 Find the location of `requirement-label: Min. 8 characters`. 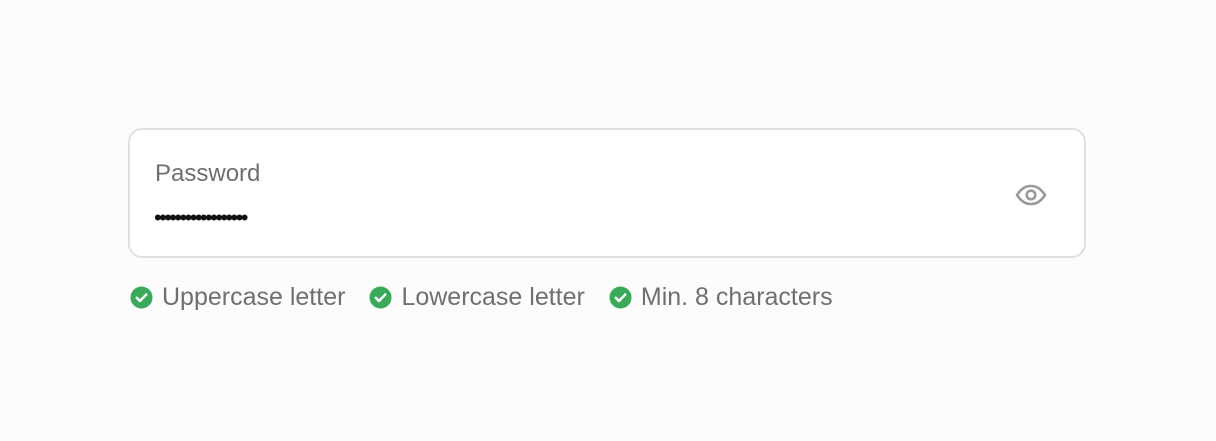

requirement-label: Min. 8 characters is located at coordinates (736, 297).